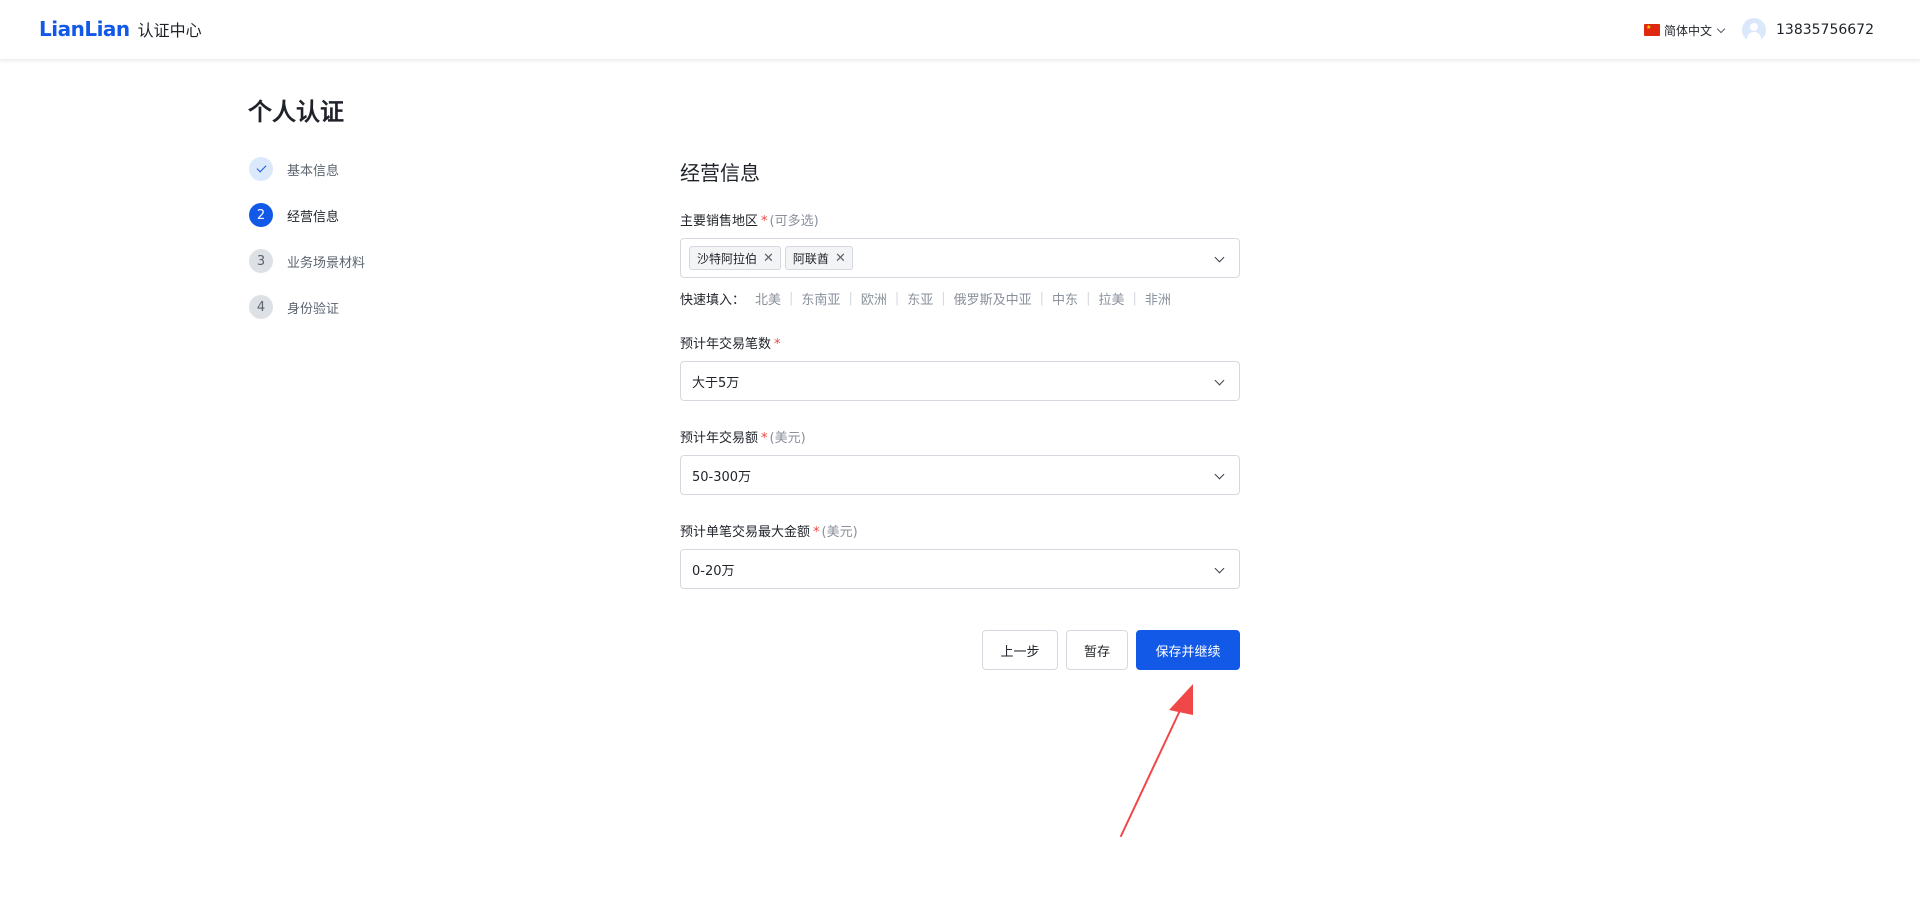 The image size is (1920, 919). What do you see at coordinates (794, 221) in the screenshot?
I see `label-hint: (可多选)` at bounding box center [794, 221].